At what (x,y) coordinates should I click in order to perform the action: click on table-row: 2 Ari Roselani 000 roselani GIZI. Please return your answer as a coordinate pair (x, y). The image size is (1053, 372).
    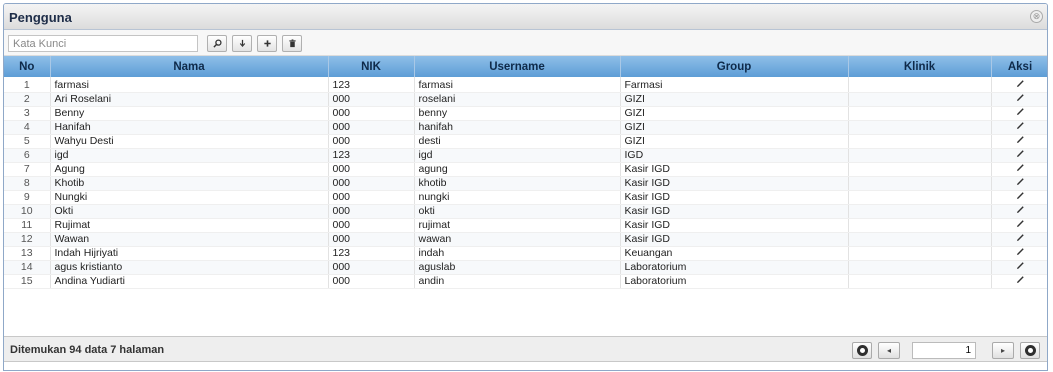
    Looking at the image, I should click on (525, 99).